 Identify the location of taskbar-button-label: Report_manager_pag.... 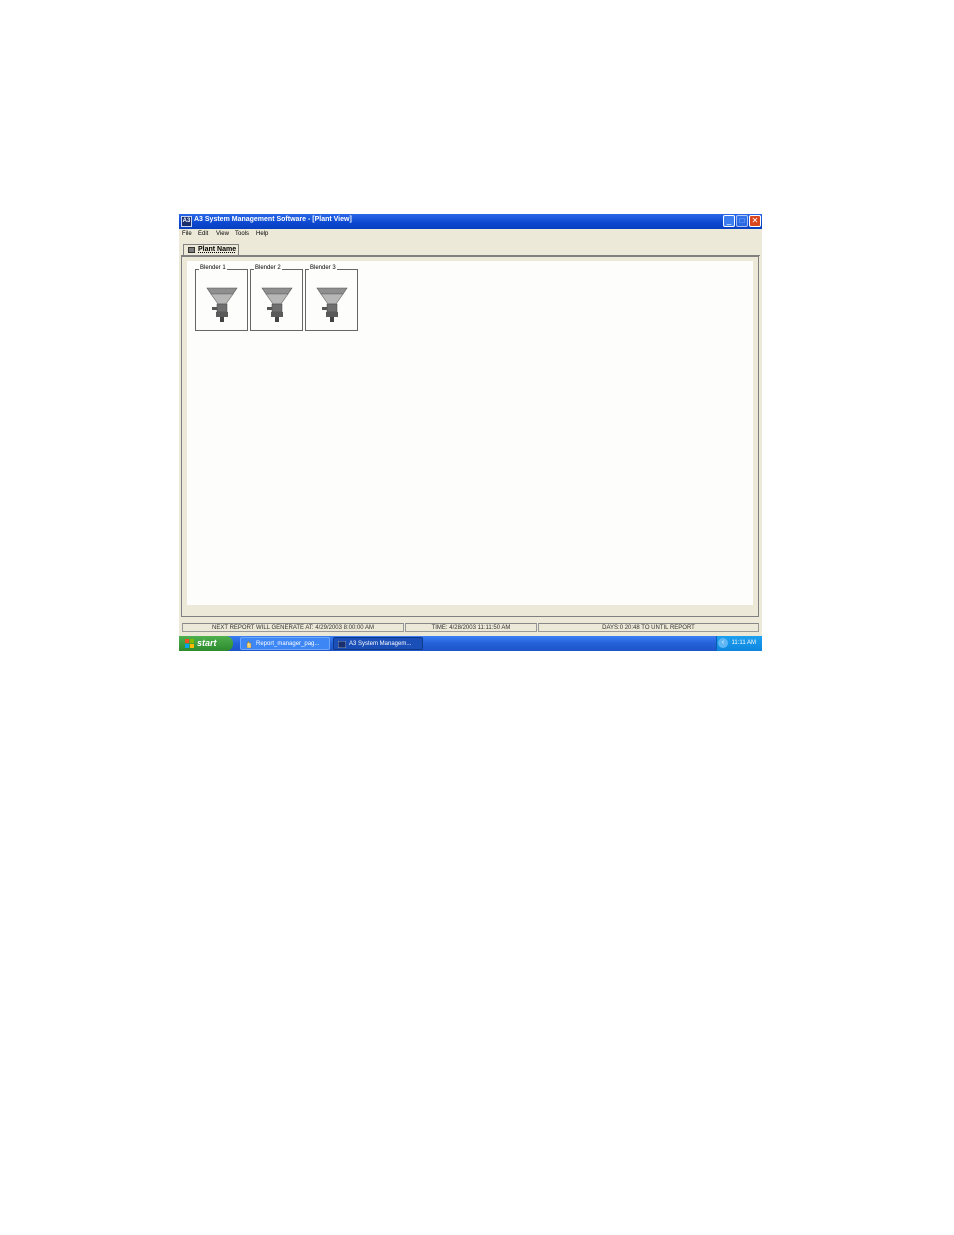
(288, 644).